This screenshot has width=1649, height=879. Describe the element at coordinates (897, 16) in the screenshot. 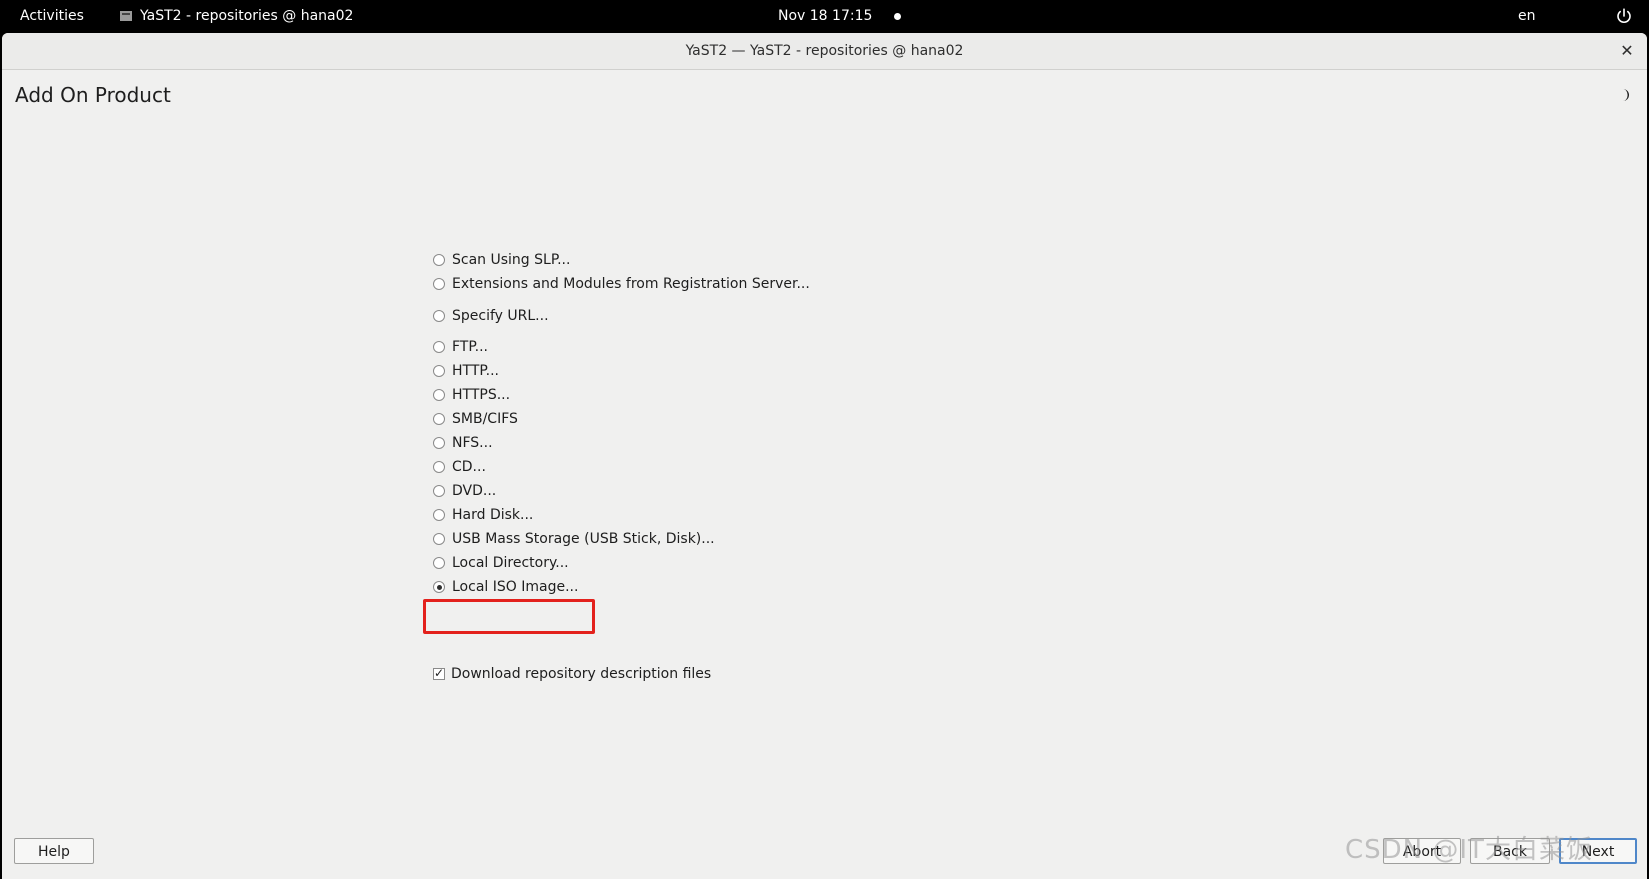

I see `notification-dot-icon` at that location.